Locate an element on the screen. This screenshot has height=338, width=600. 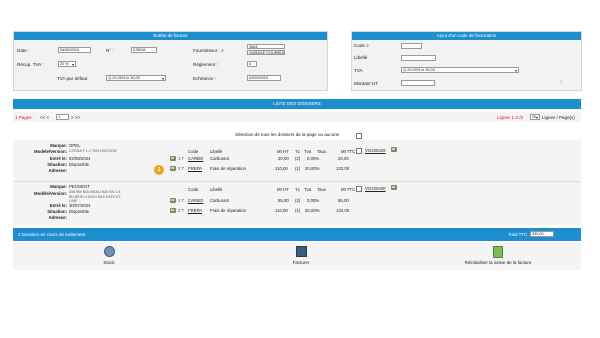
total-ttc-field: 339,00 is located at coordinates (542, 234).